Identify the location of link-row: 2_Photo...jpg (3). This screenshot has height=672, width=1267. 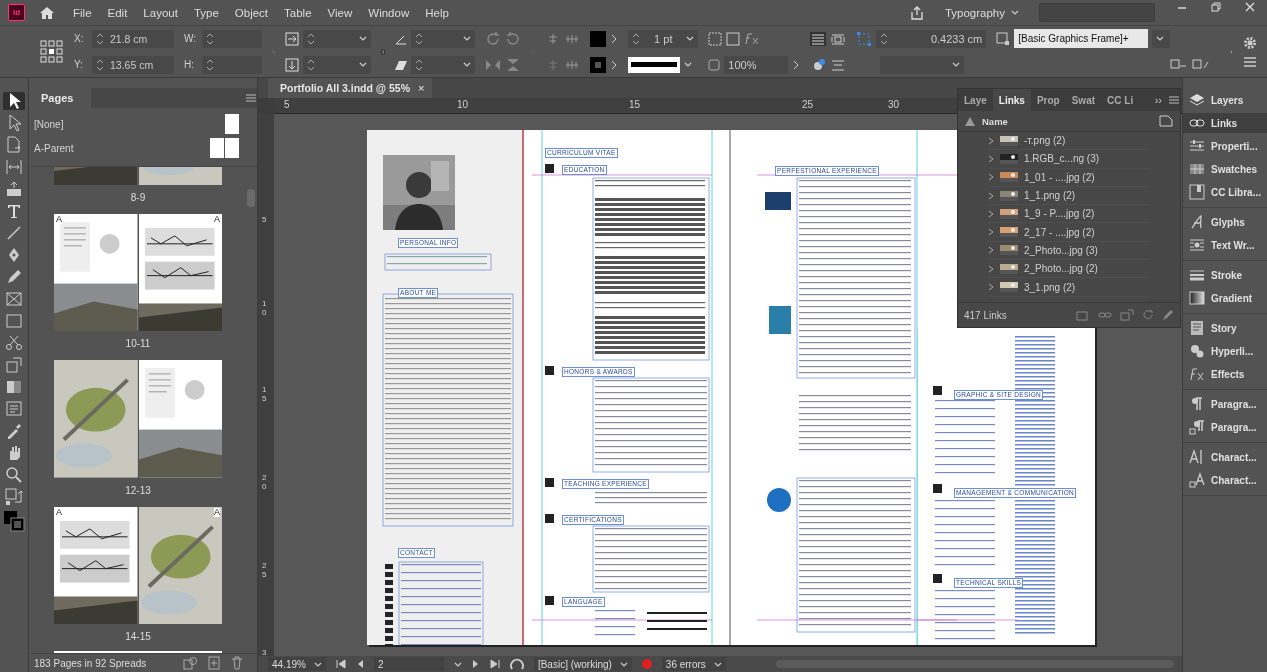
(1069, 251).